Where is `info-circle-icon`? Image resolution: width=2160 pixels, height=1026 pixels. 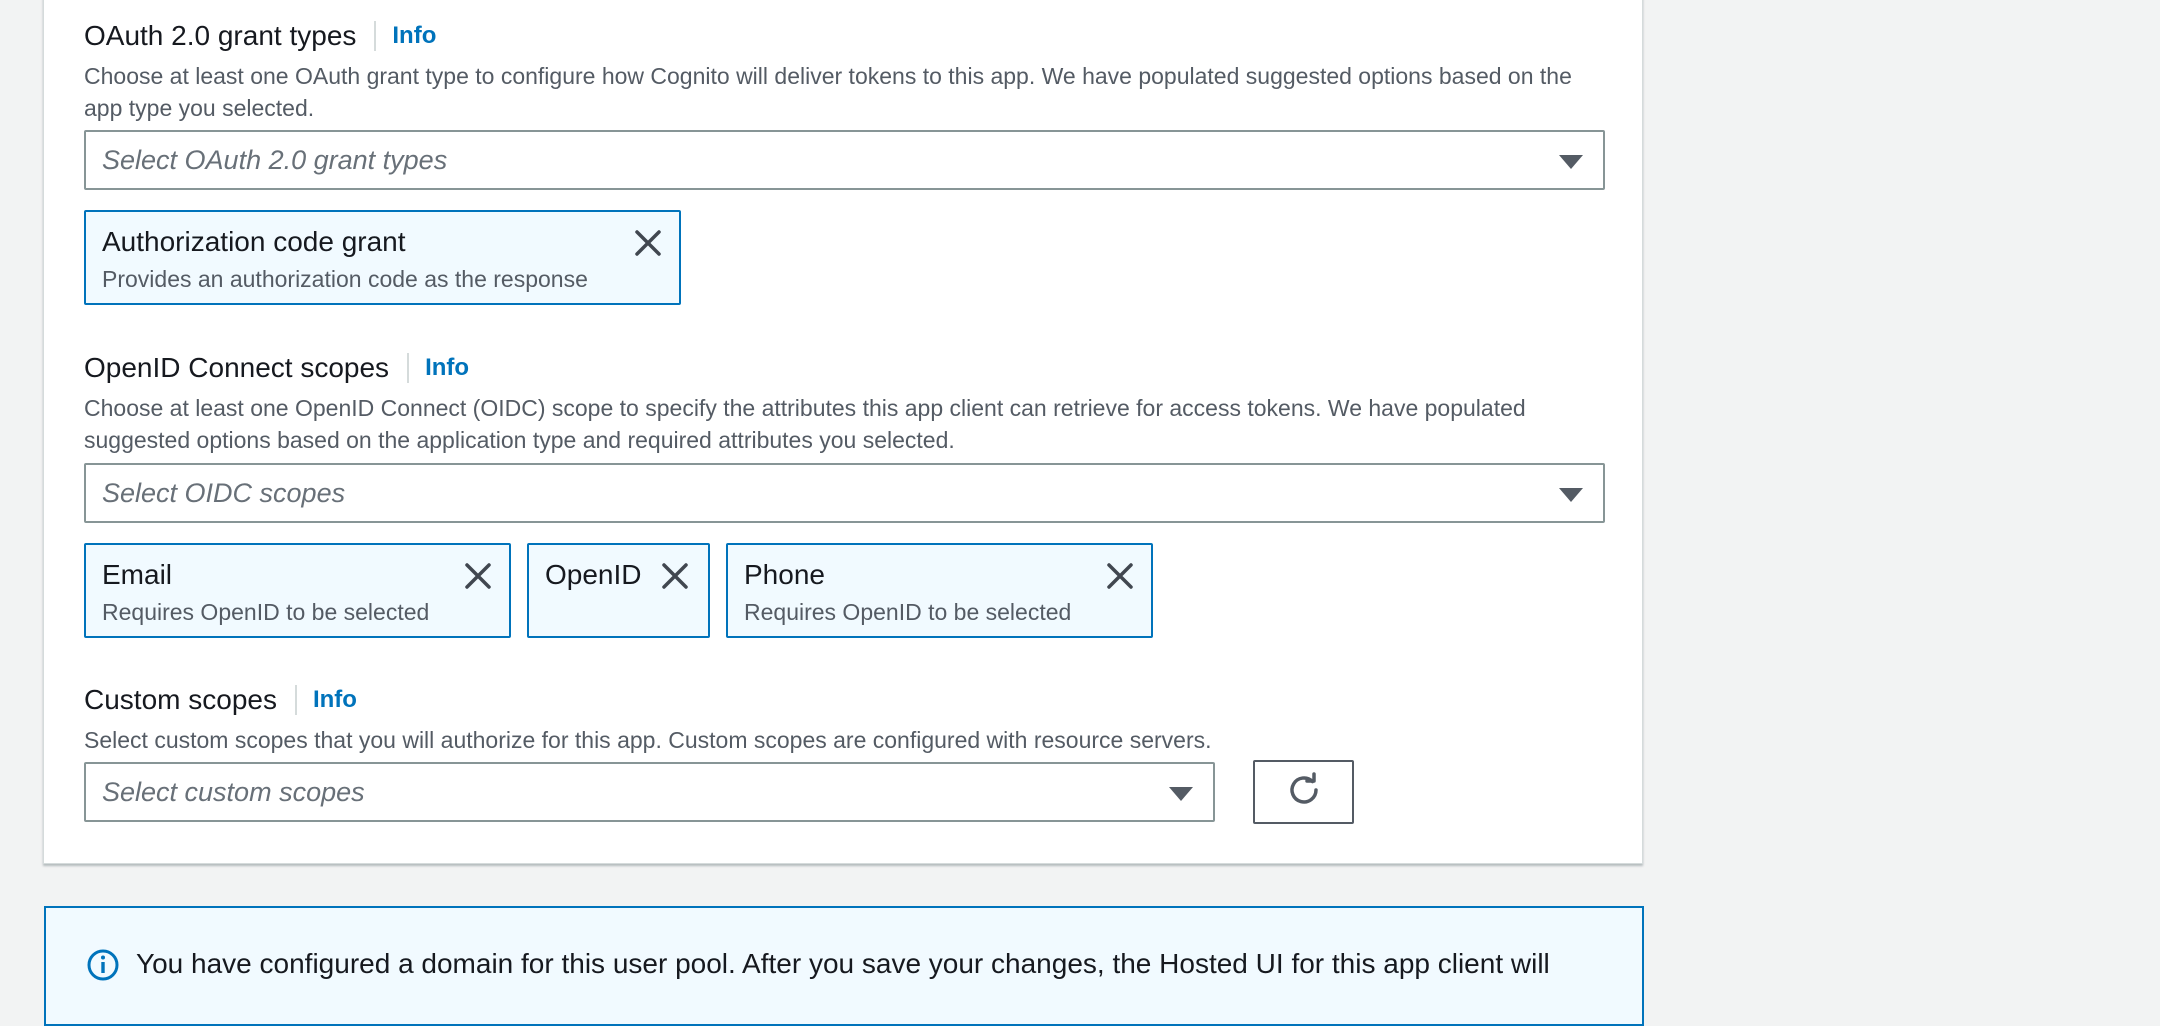
info-circle-icon is located at coordinates (103, 967).